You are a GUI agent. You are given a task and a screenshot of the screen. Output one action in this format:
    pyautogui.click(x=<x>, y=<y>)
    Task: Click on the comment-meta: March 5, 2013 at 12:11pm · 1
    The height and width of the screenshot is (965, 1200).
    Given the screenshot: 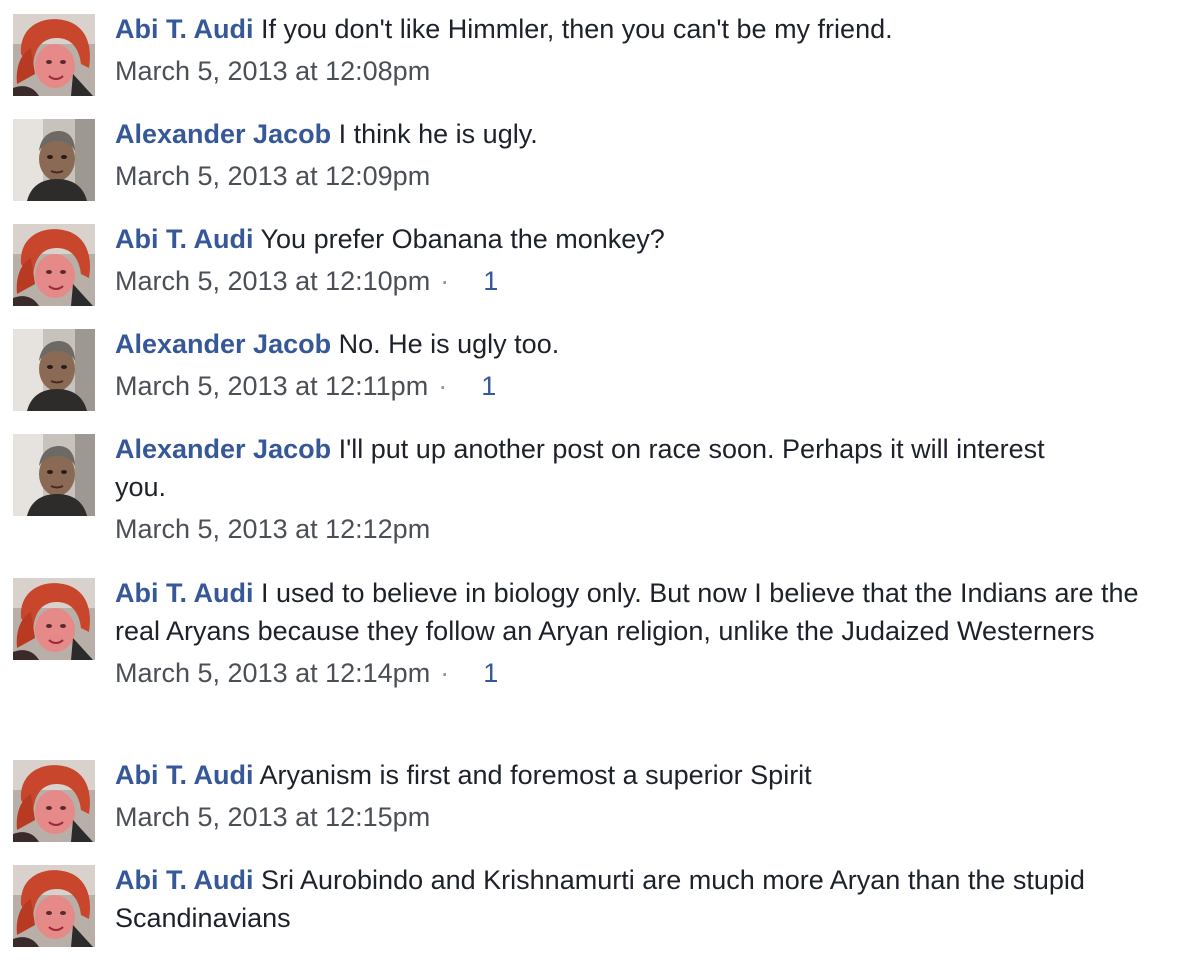 What is the action you would take?
    pyautogui.click(x=645, y=386)
    